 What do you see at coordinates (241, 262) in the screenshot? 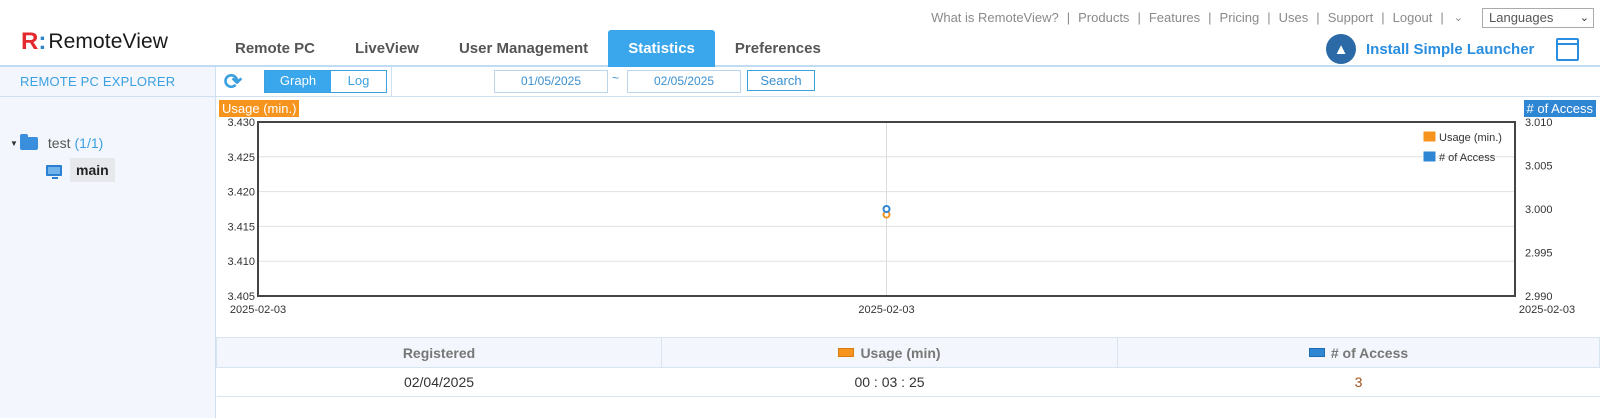
I see `left-tick-label: 3.410` at bounding box center [241, 262].